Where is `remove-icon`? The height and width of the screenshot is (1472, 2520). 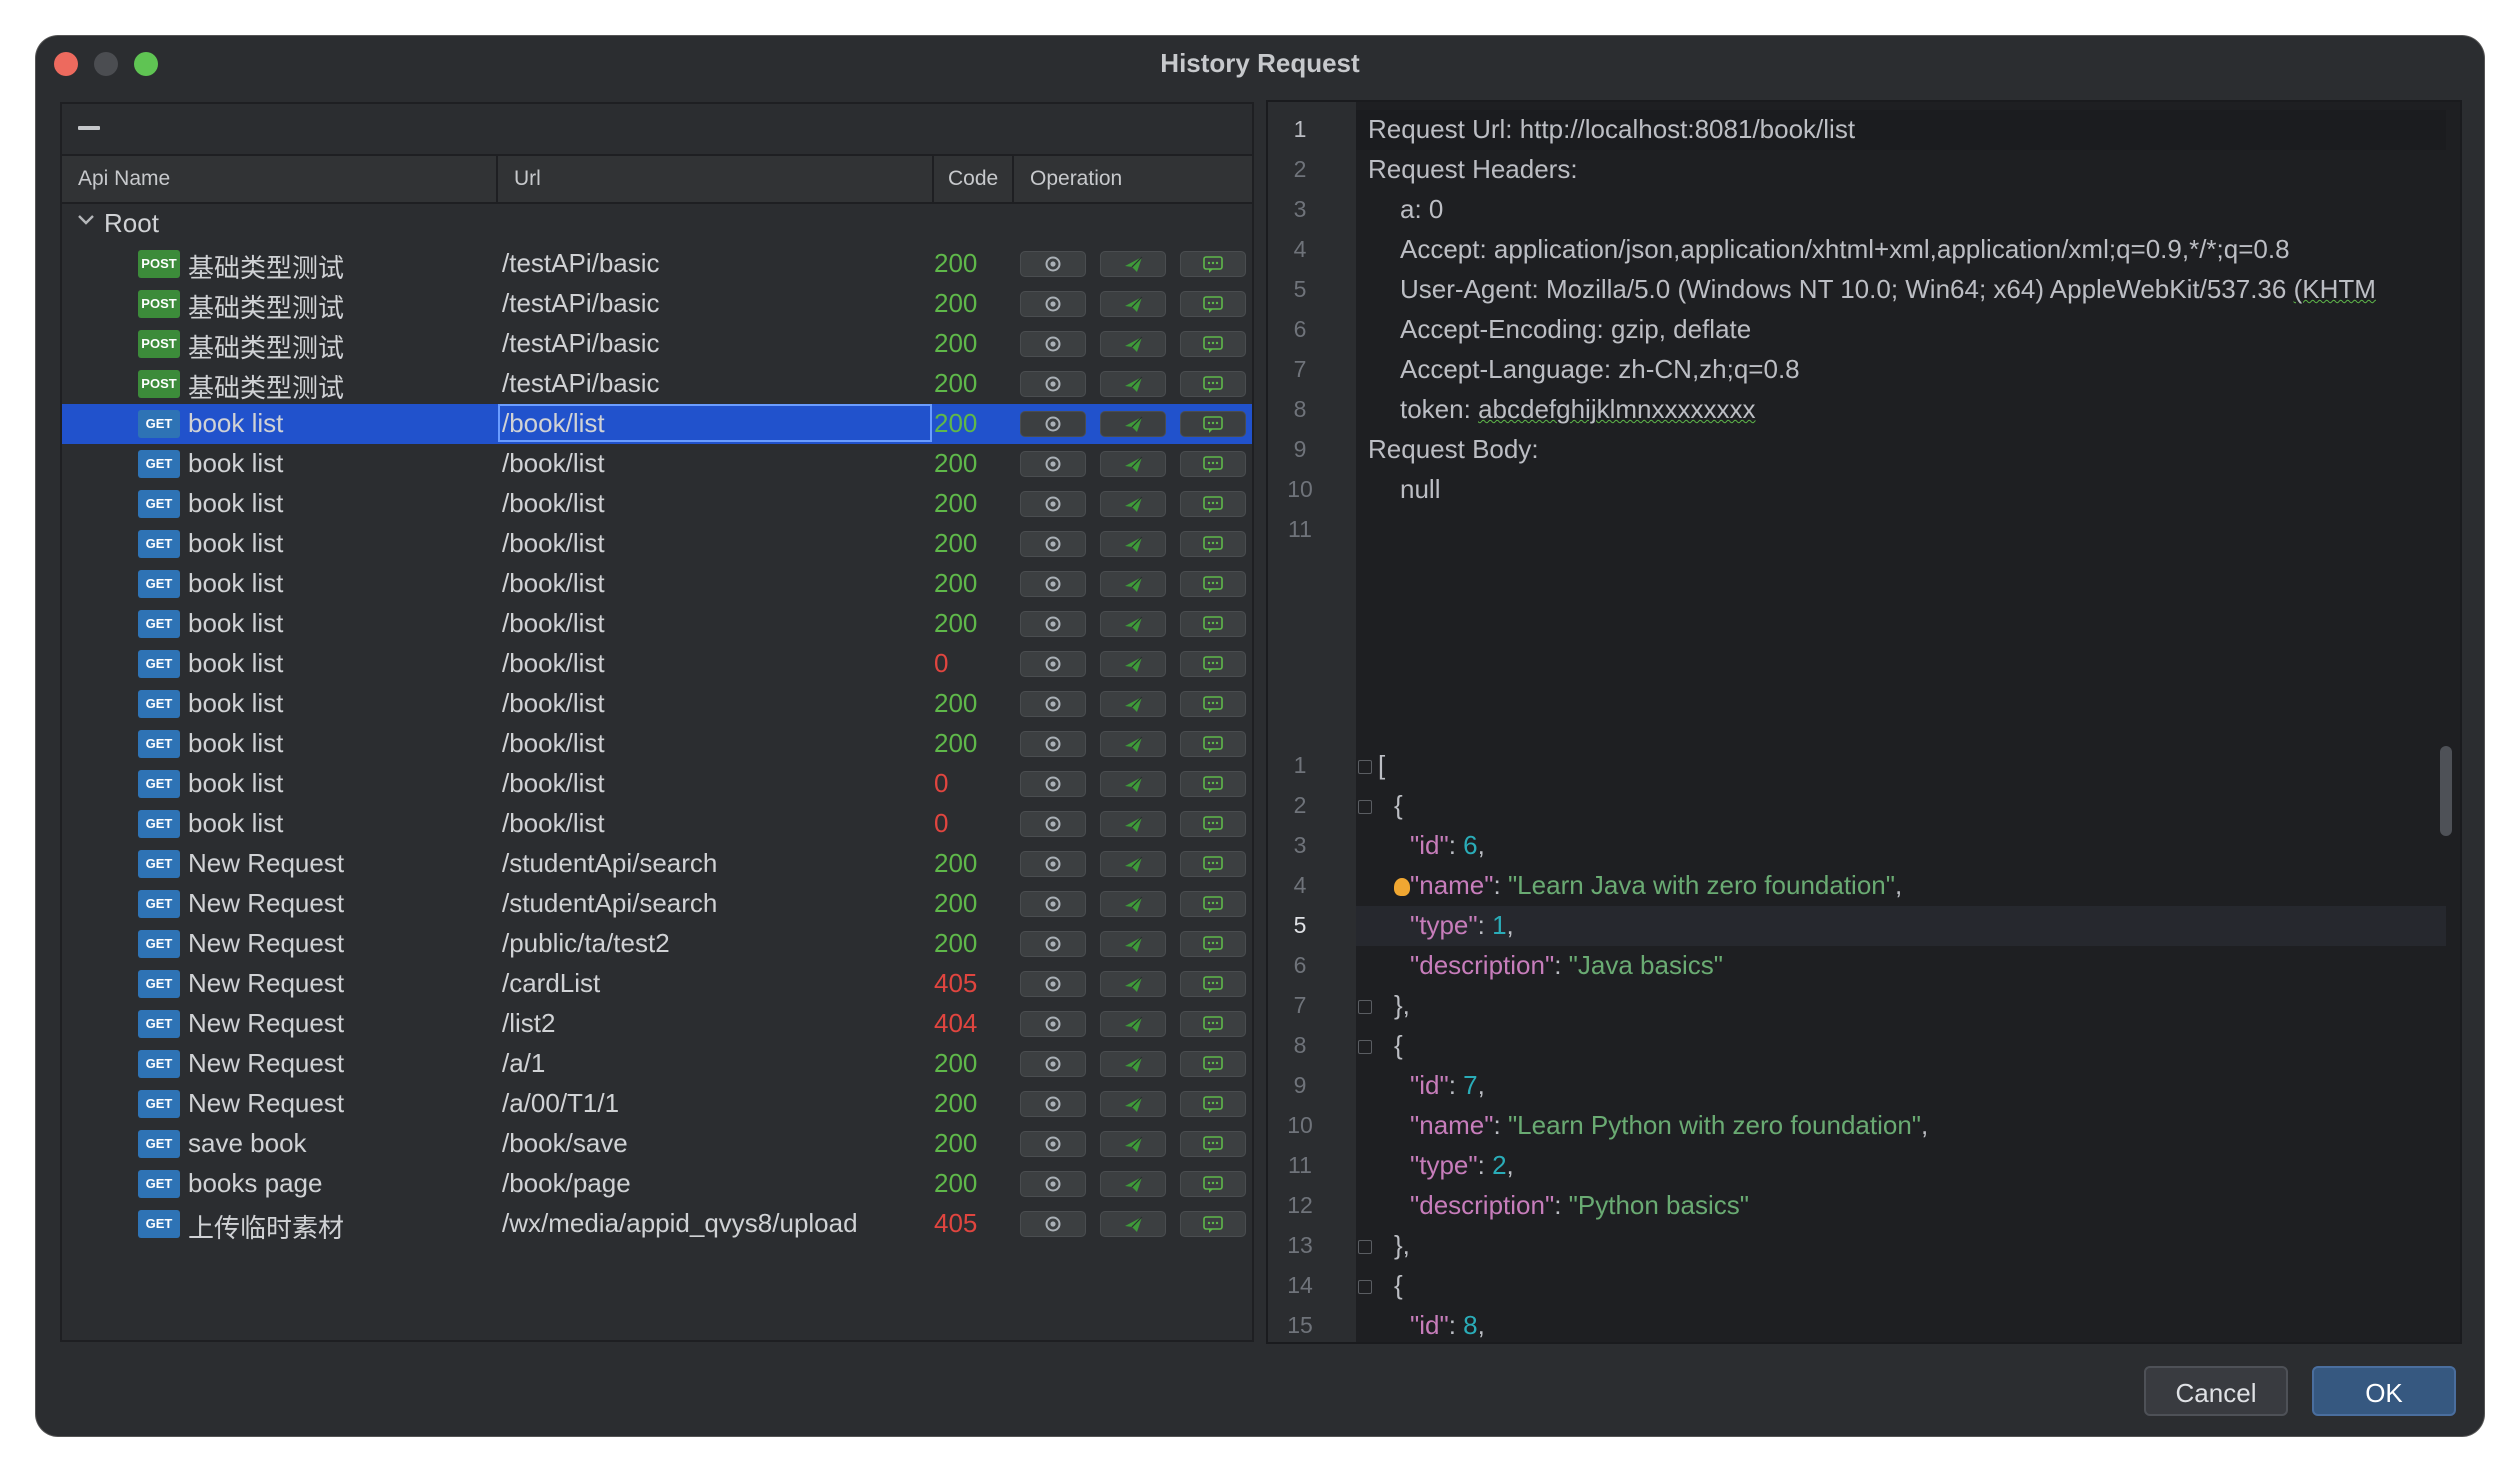 remove-icon is located at coordinates (89, 128).